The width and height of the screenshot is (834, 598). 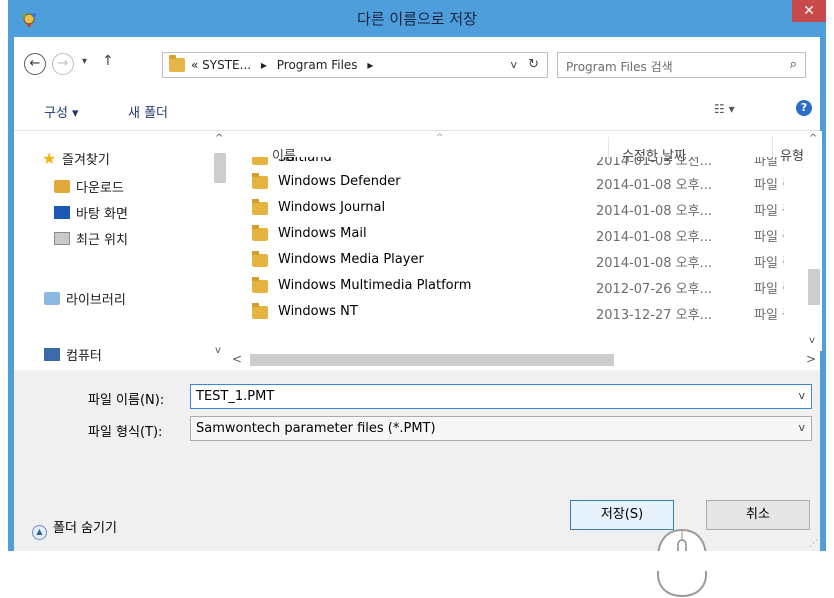 What do you see at coordinates (814, 241) in the screenshot?
I see `file-list-vertical-scrollbar: ^ v` at bounding box center [814, 241].